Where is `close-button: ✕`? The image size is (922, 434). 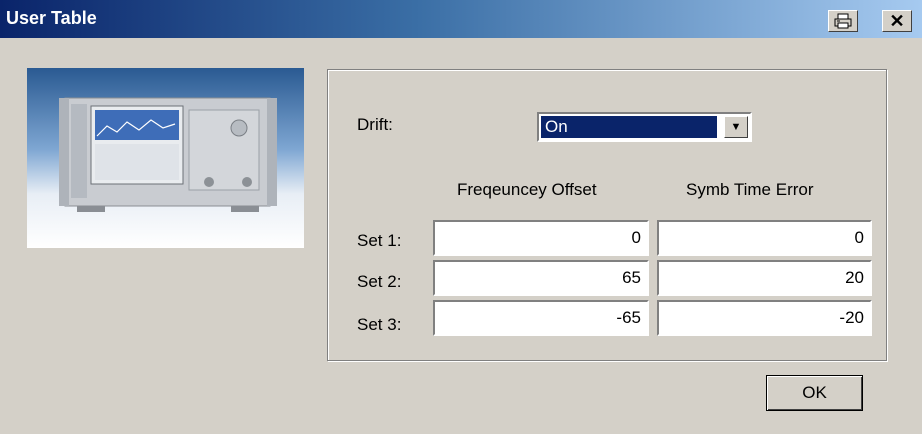 close-button: ✕ is located at coordinates (897, 21).